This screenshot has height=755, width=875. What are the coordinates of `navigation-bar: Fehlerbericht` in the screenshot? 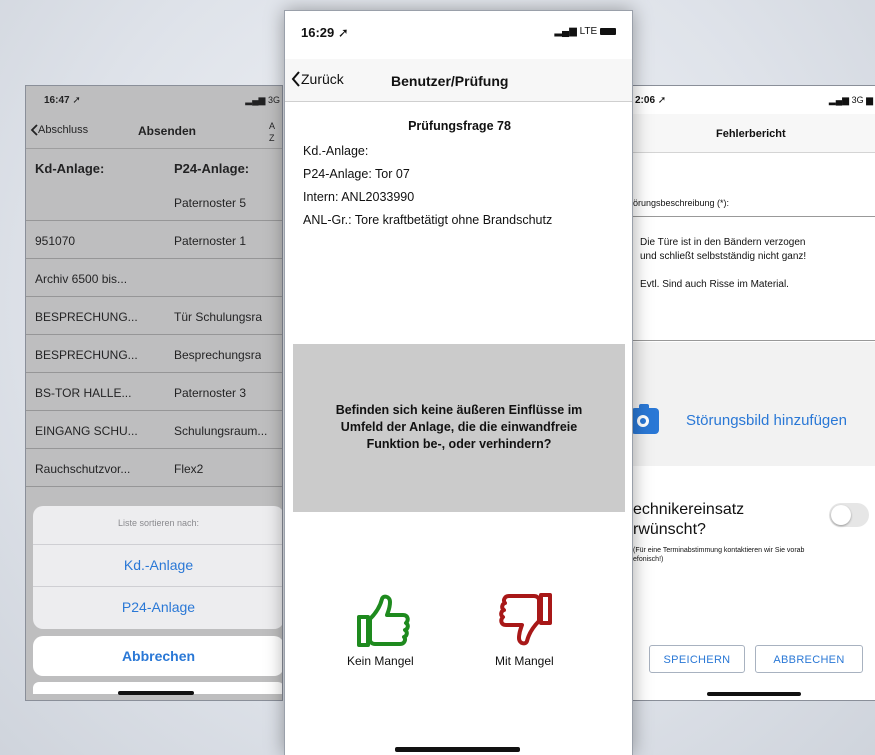 It's located at (753, 133).